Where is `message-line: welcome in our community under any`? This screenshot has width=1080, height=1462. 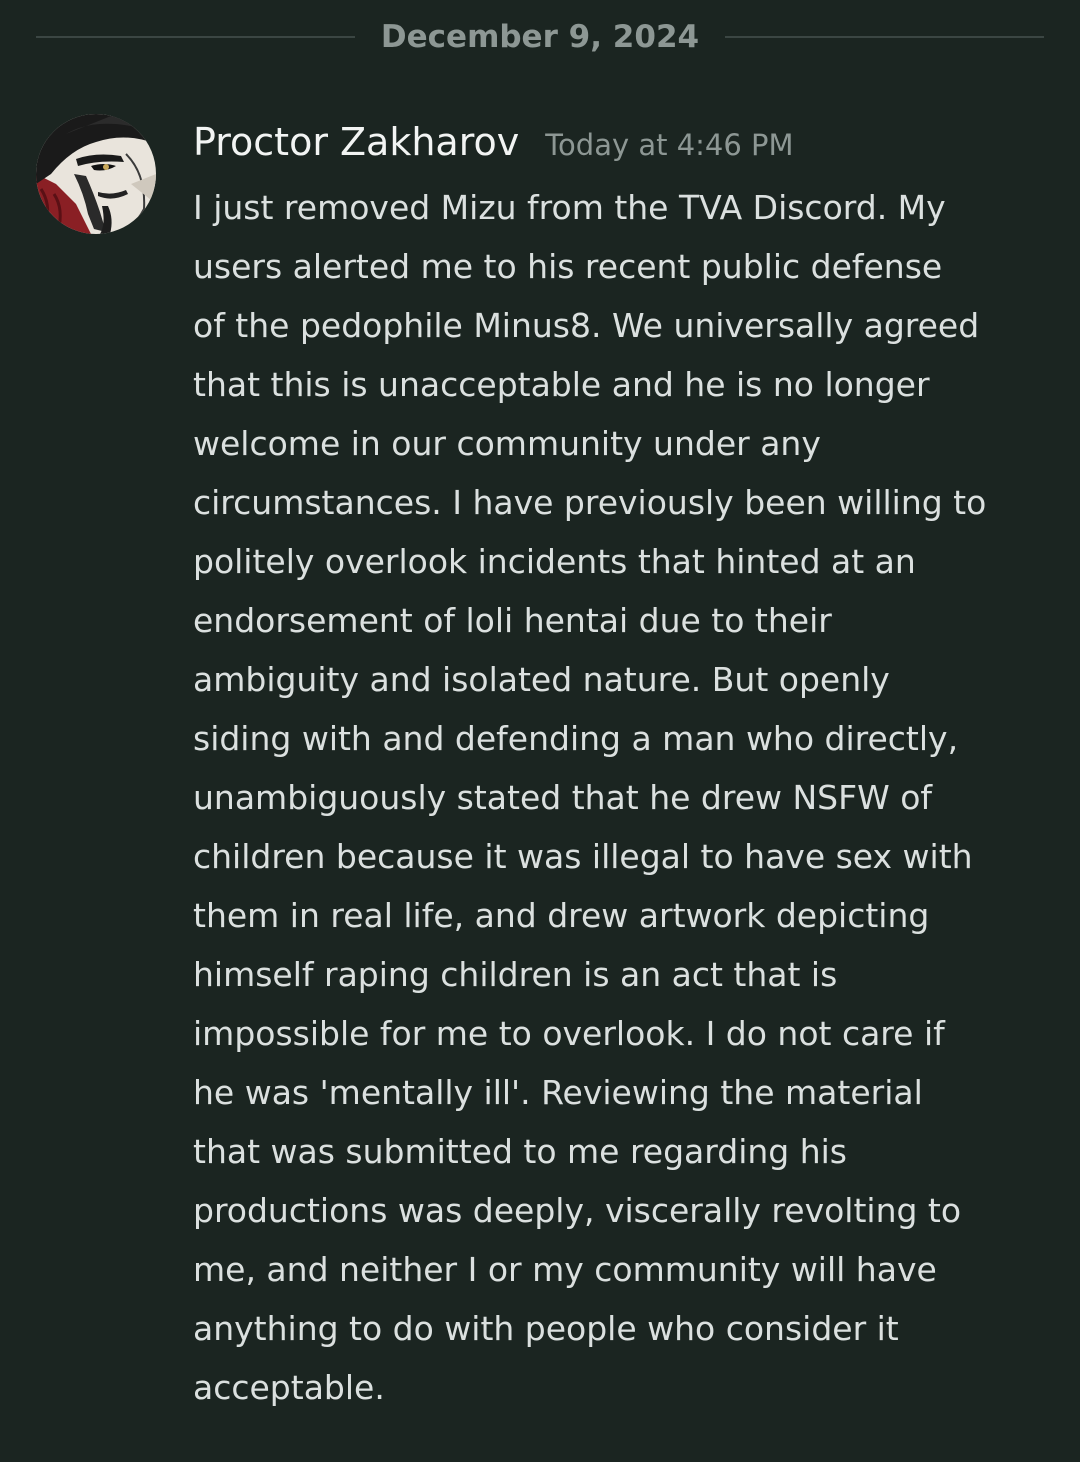
message-line: welcome in our community under any is located at coordinates (507, 443).